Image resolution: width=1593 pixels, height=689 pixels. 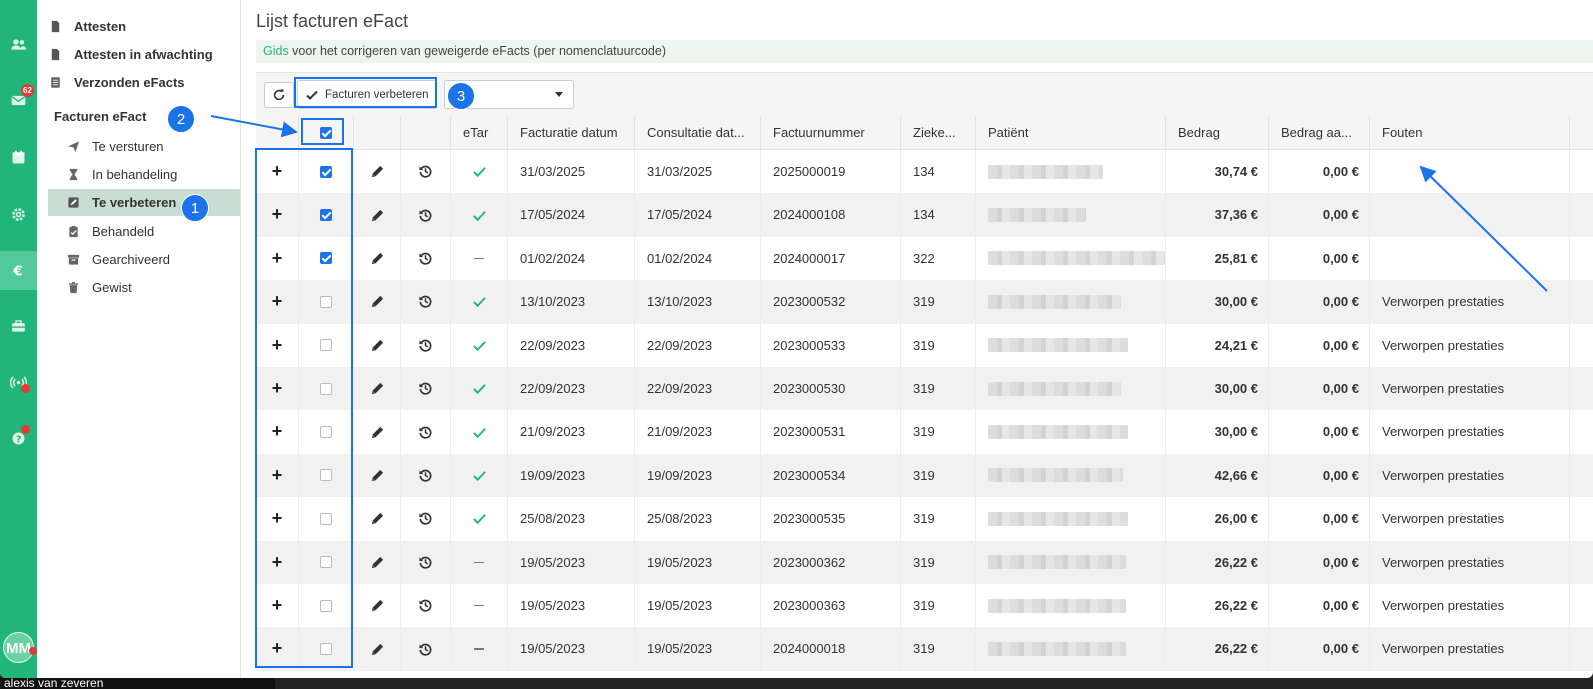 I want to click on patient-name-redacted, so click(x=1070, y=649).